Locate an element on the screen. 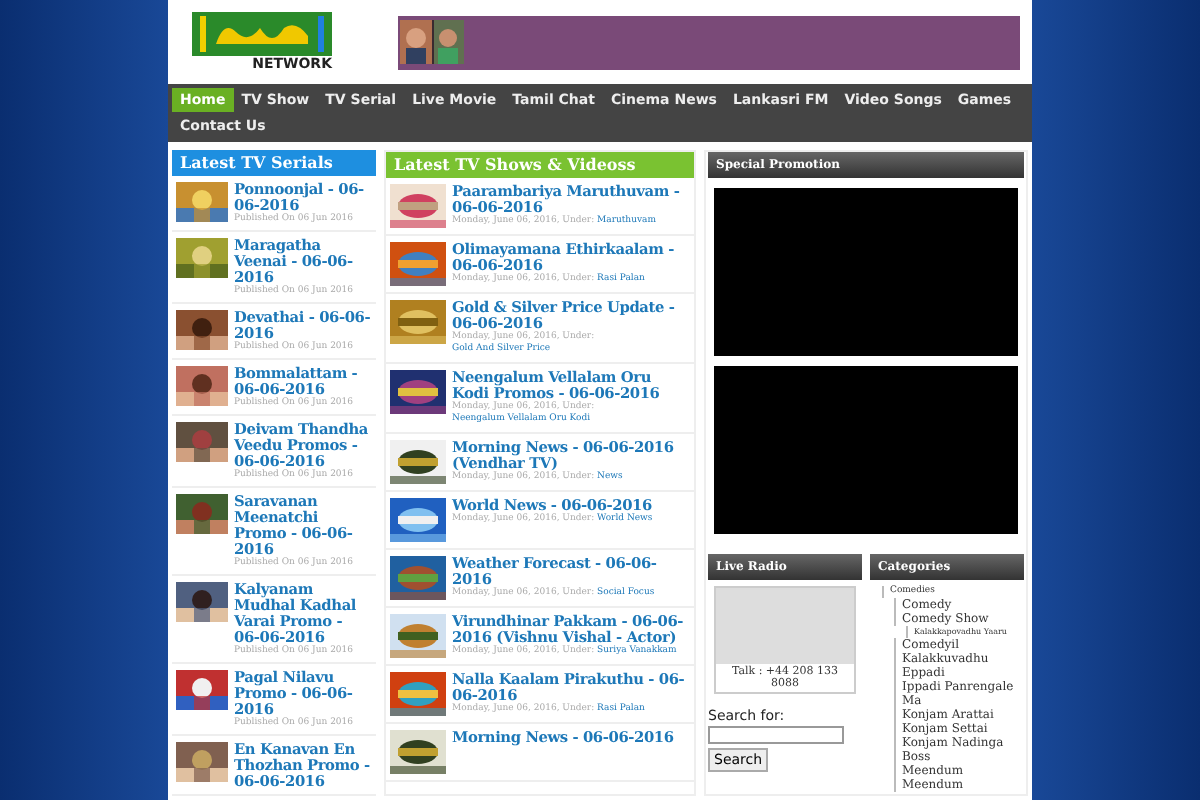  section-header: Latest TV Serials is located at coordinates (274, 163).